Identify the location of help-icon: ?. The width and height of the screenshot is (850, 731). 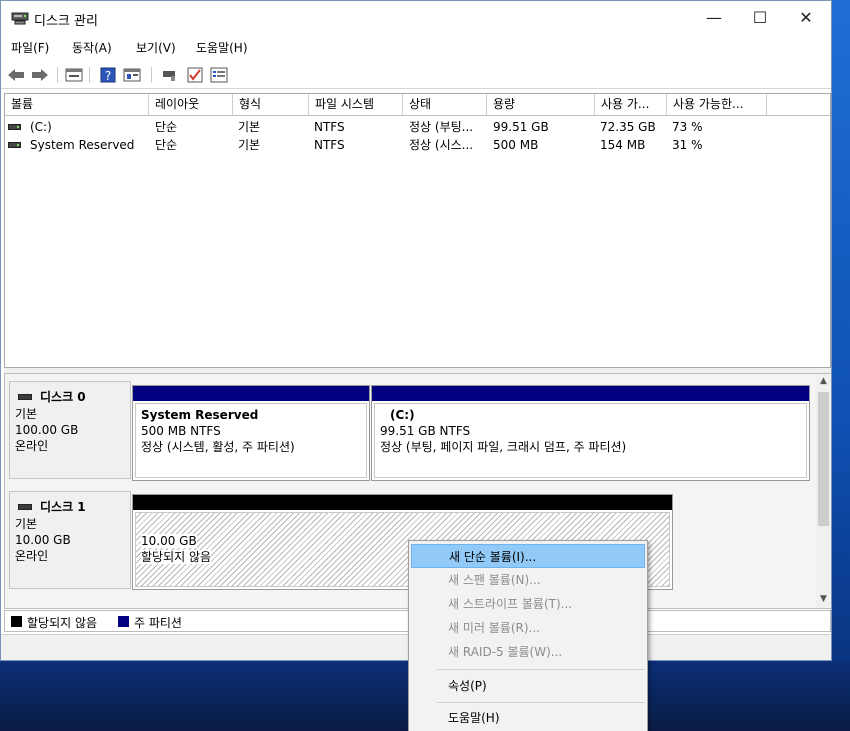
(108, 75).